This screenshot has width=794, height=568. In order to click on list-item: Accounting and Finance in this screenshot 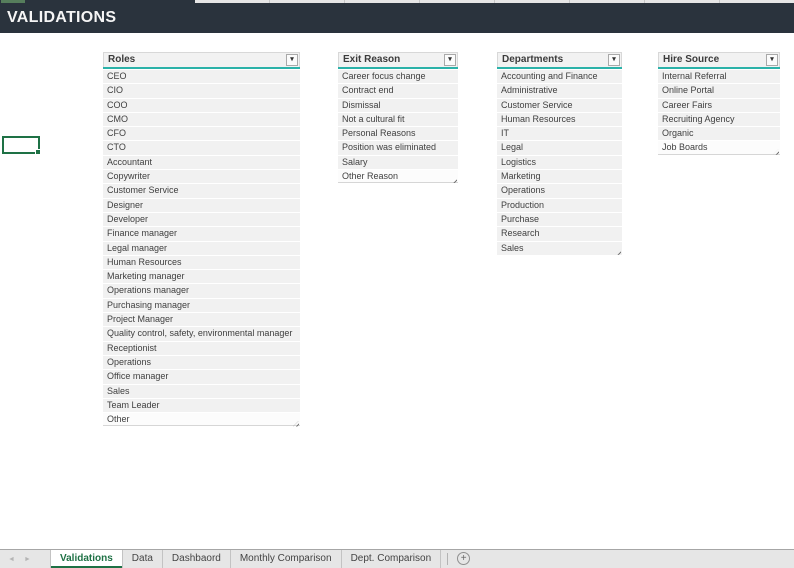, I will do `click(559, 77)`.